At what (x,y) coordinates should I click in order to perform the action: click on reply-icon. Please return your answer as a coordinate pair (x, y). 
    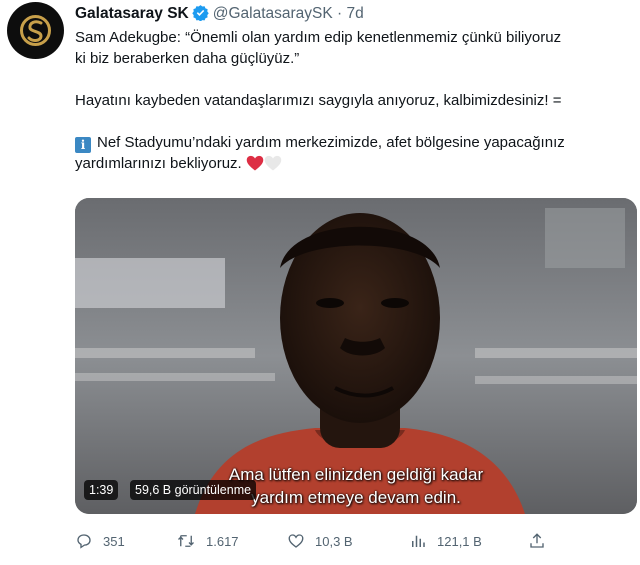
    Looking at the image, I should click on (84, 541).